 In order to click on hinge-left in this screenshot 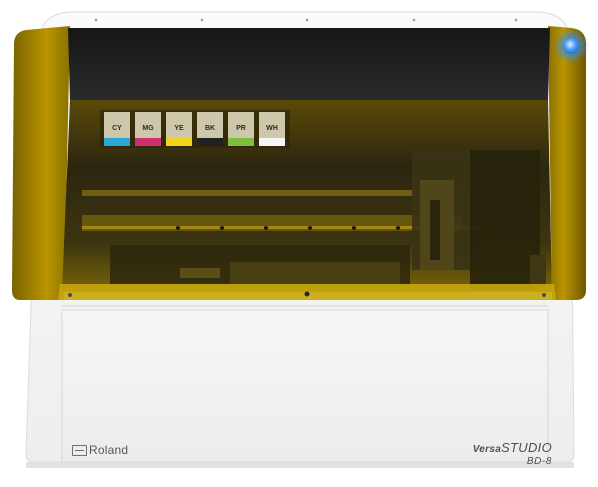, I will do `click(70, 295)`.